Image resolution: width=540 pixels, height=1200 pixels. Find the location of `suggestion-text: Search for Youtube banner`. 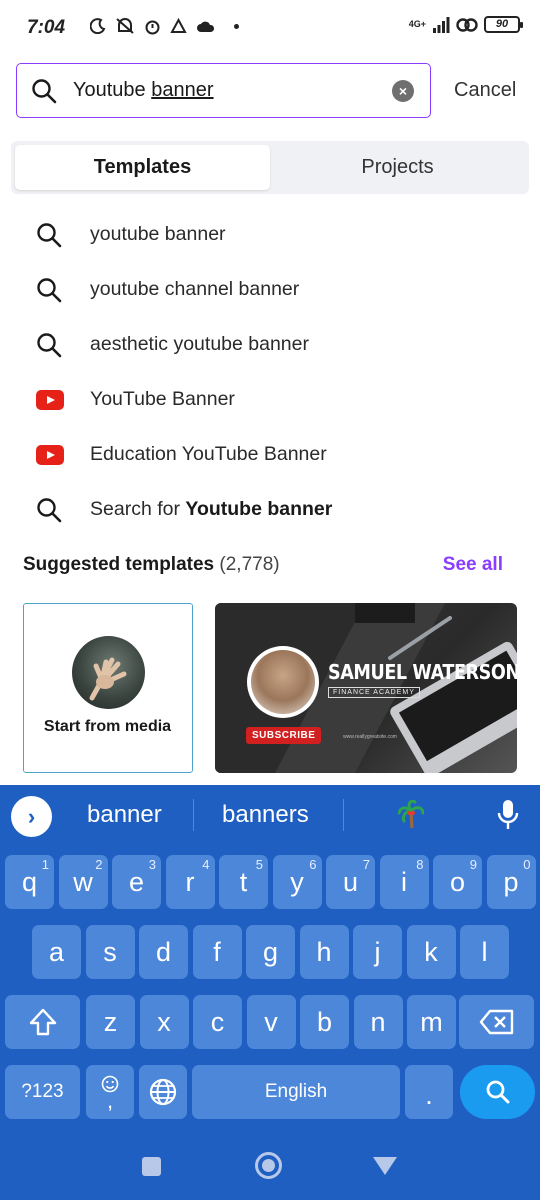

suggestion-text: Search for Youtube banner is located at coordinates (211, 509).